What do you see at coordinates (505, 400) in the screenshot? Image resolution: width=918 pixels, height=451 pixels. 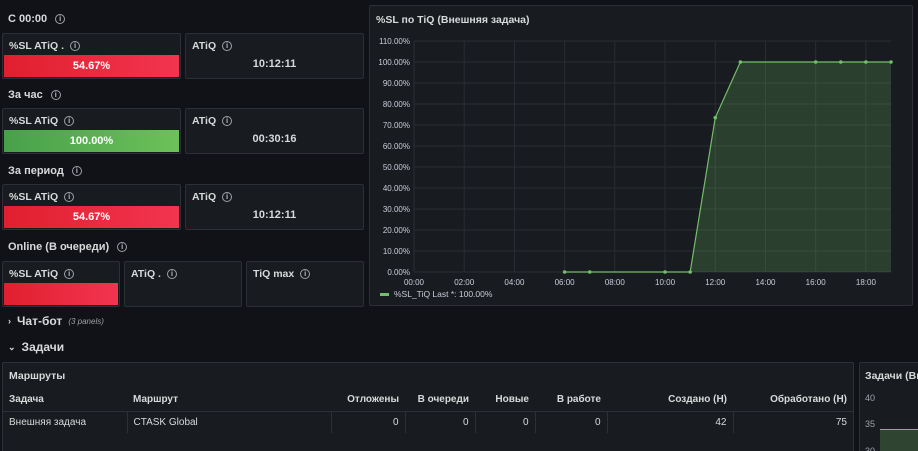 I see `column-header: Новые` at bounding box center [505, 400].